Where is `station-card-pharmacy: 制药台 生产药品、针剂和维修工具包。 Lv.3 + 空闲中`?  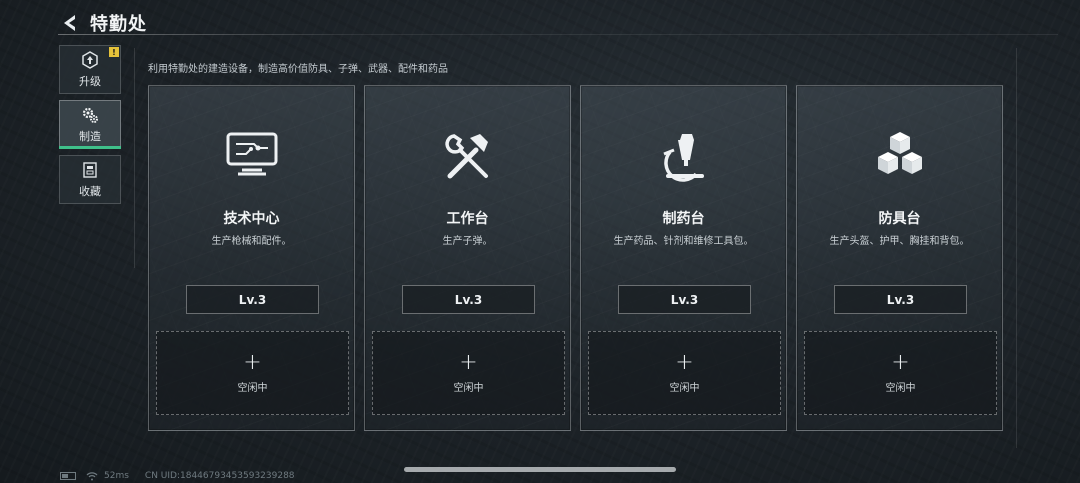
station-card-pharmacy: 制药台 生产药品、针剂和维修工具包。 Lv.3 + 空闲中 is located at coordinates (683, 258).